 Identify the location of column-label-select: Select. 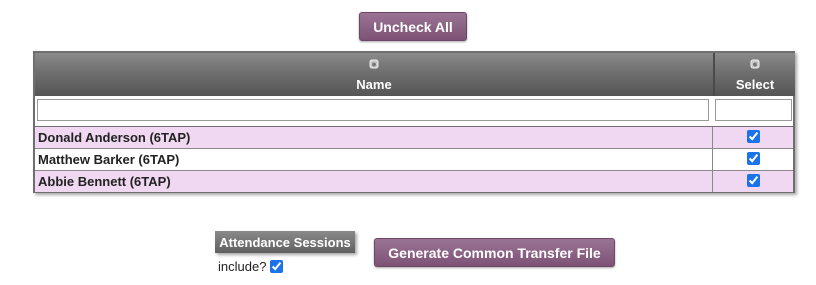
(755, 84).